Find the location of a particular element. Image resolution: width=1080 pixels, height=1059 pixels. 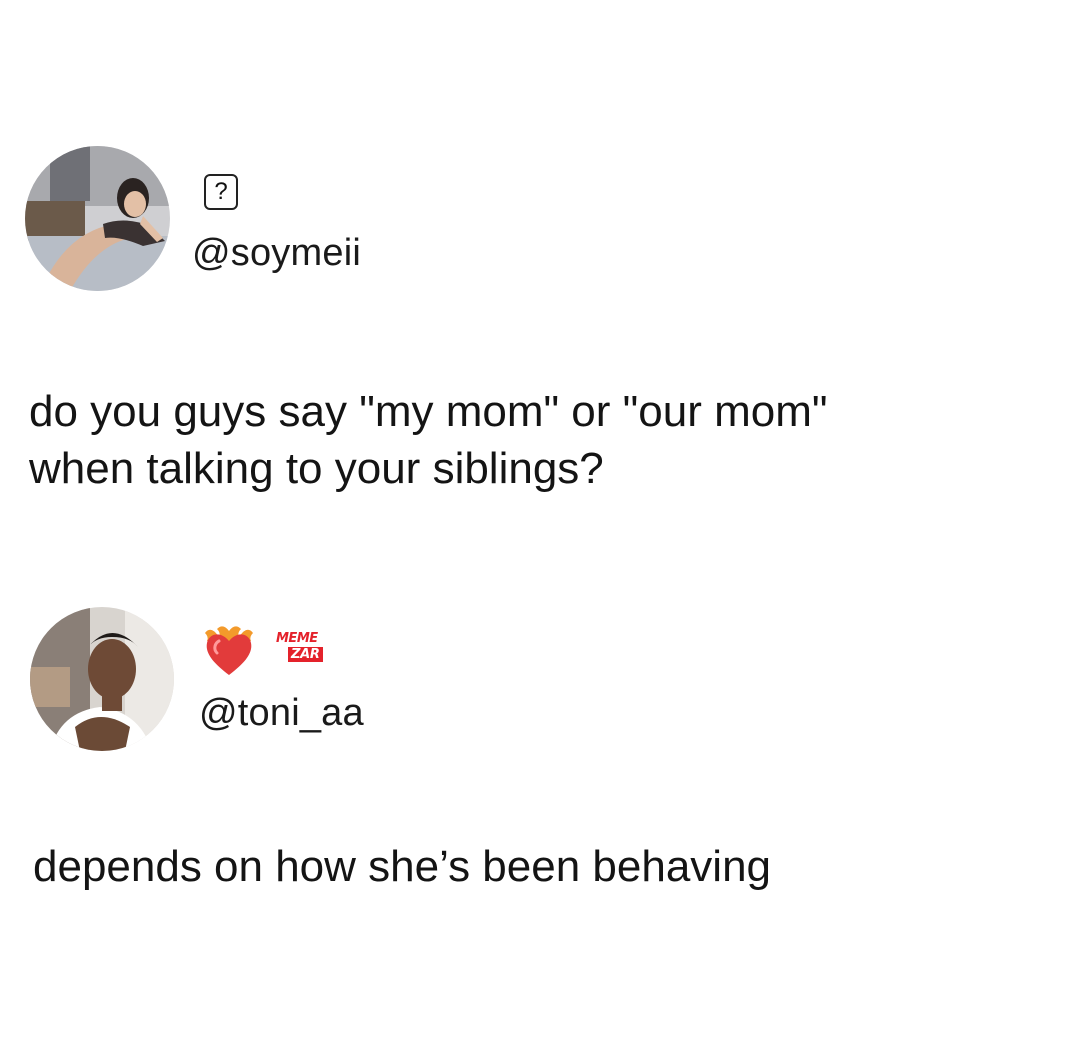

watermark-line-1: MEME is located at coordinates (297, 638).